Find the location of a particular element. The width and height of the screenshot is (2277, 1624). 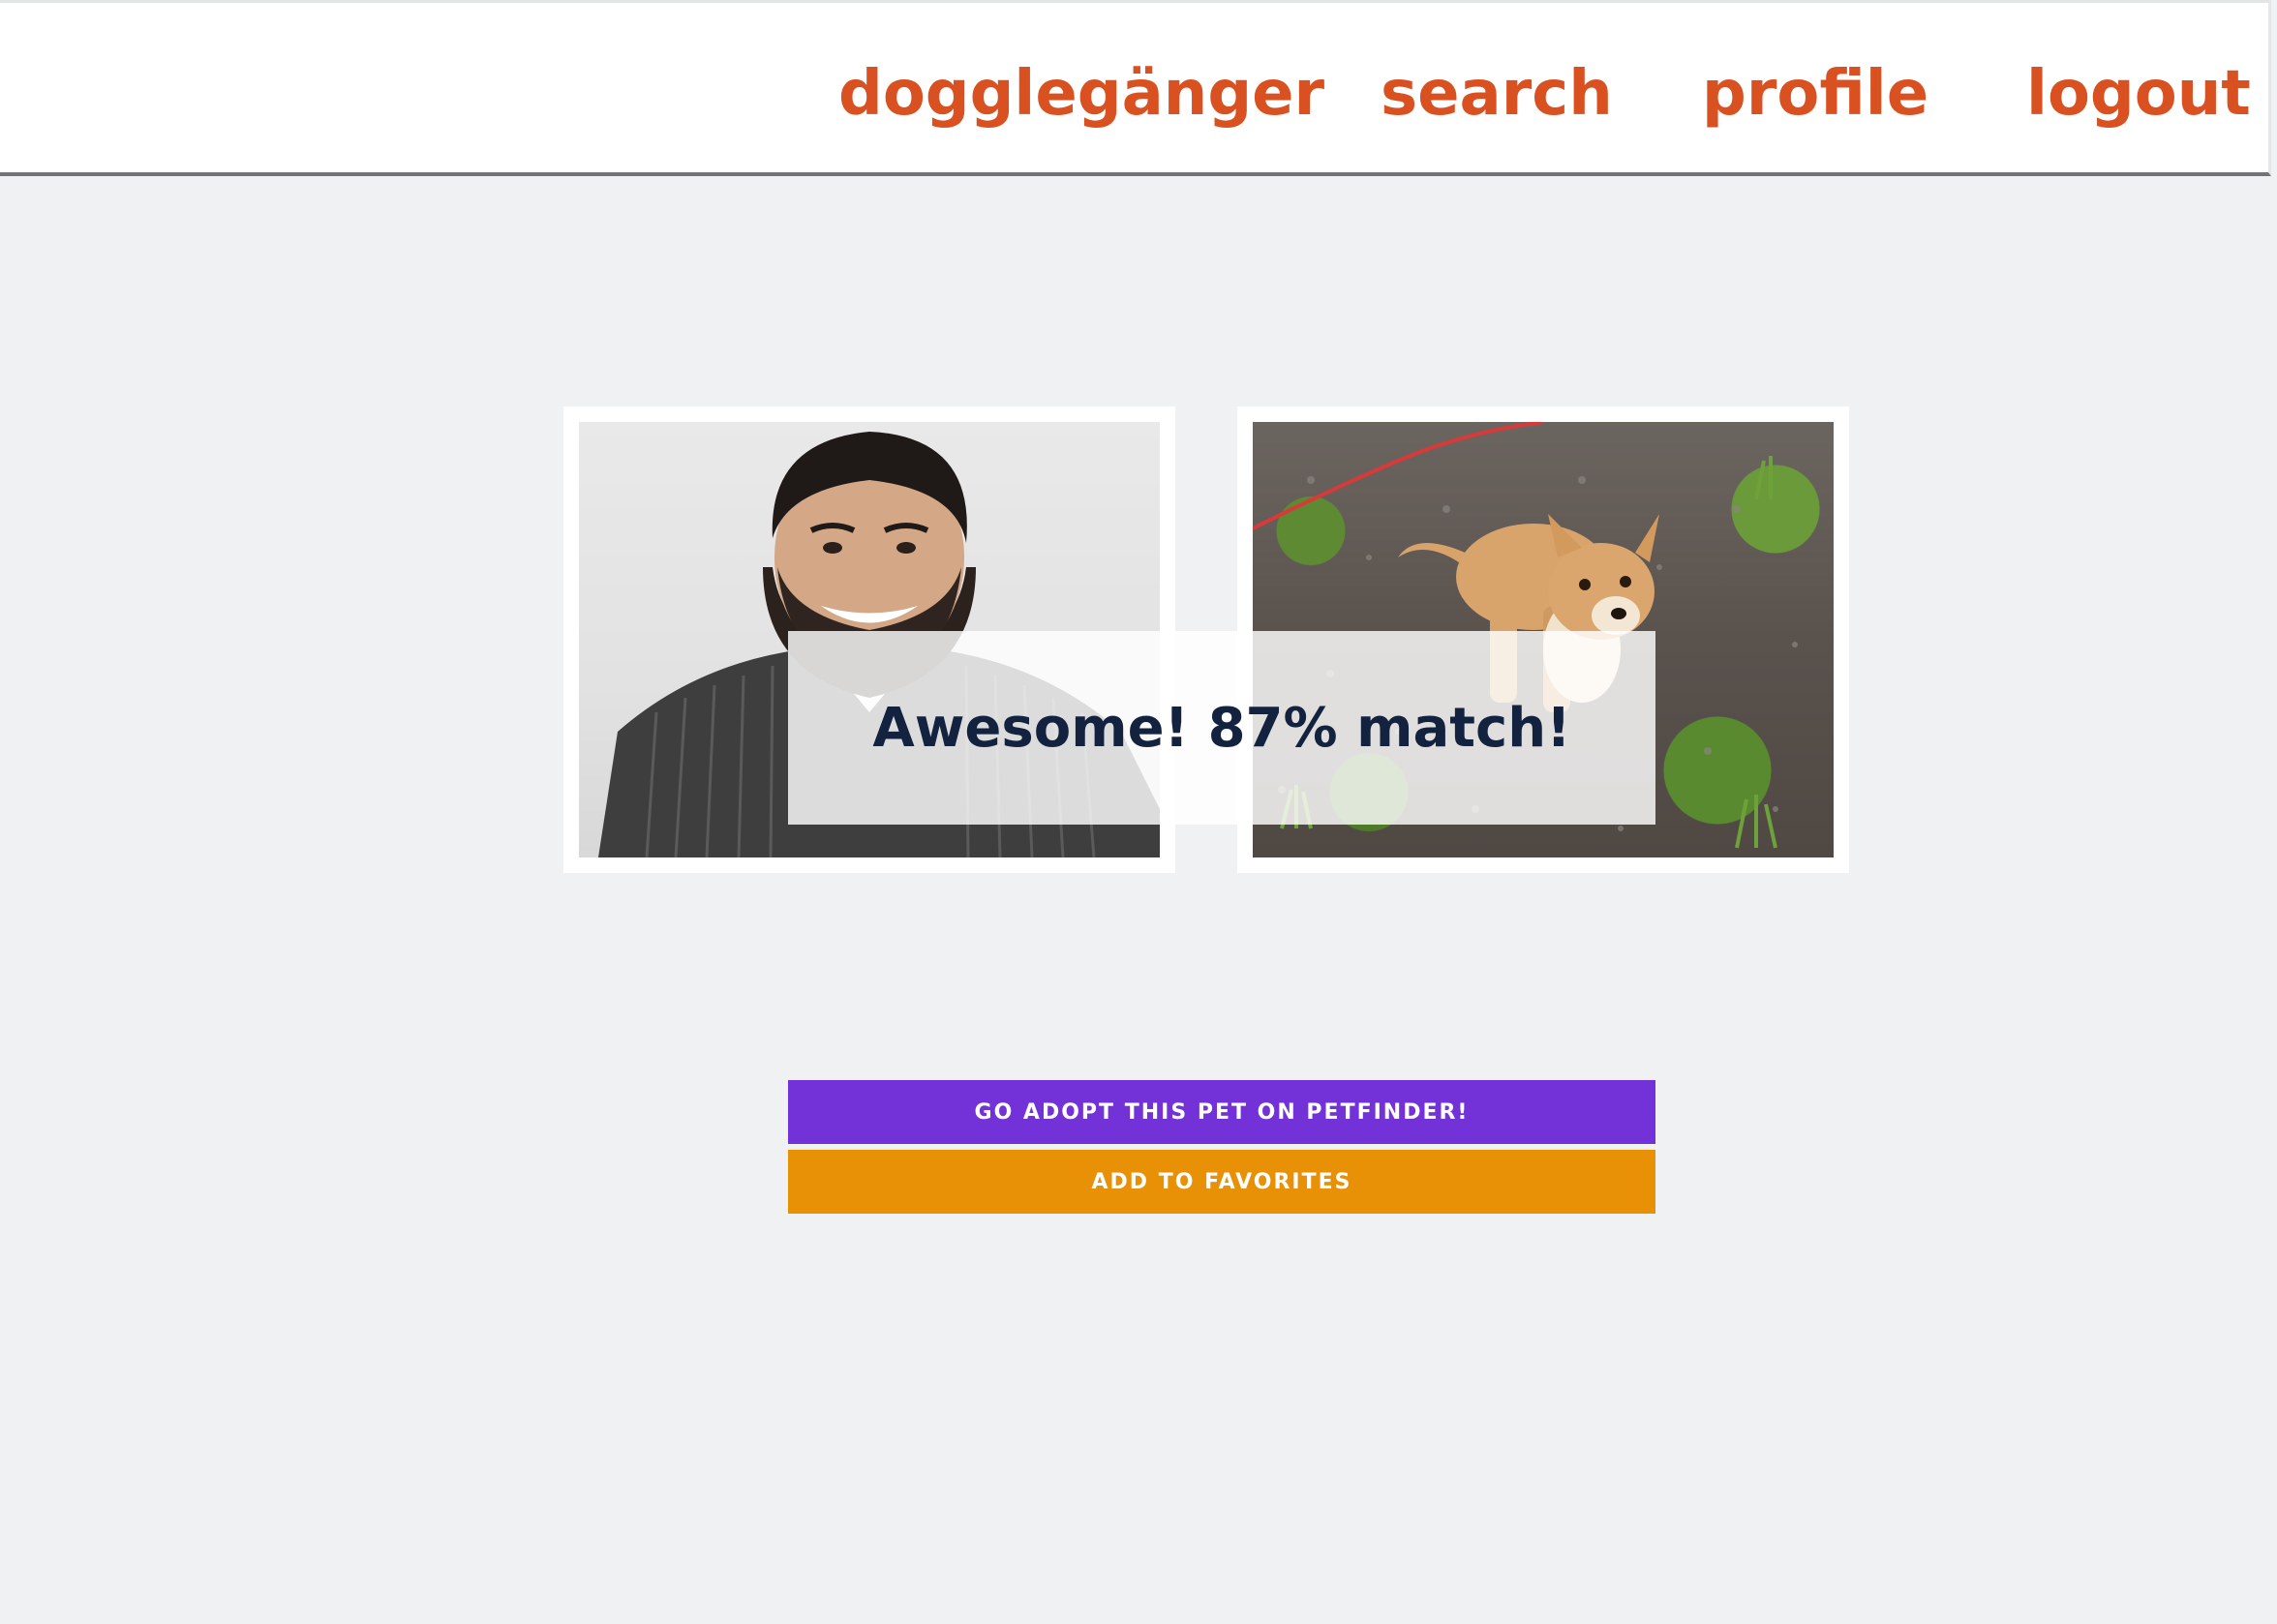

adopt-on-petfinder-button: GO ADOPT THIS PET ON PETFINDER! is located at coordinates (1222, 1112).